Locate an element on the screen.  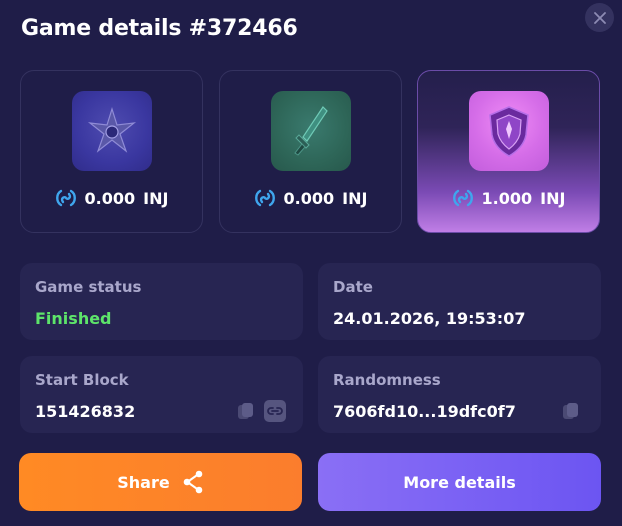
share-button-label: Share is located at coordinates (143, 482).